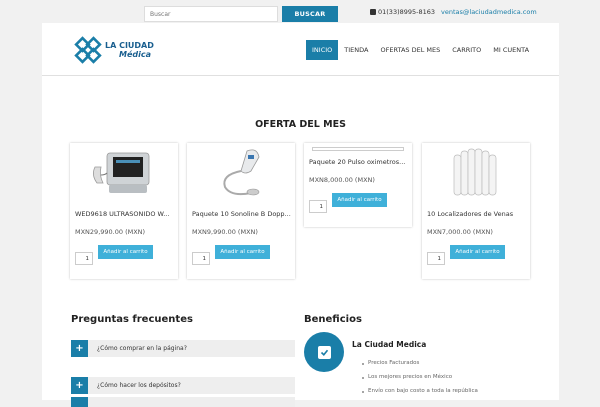  I want to click on phone-contact: 01(33)8995-8163, so click(402, 12).